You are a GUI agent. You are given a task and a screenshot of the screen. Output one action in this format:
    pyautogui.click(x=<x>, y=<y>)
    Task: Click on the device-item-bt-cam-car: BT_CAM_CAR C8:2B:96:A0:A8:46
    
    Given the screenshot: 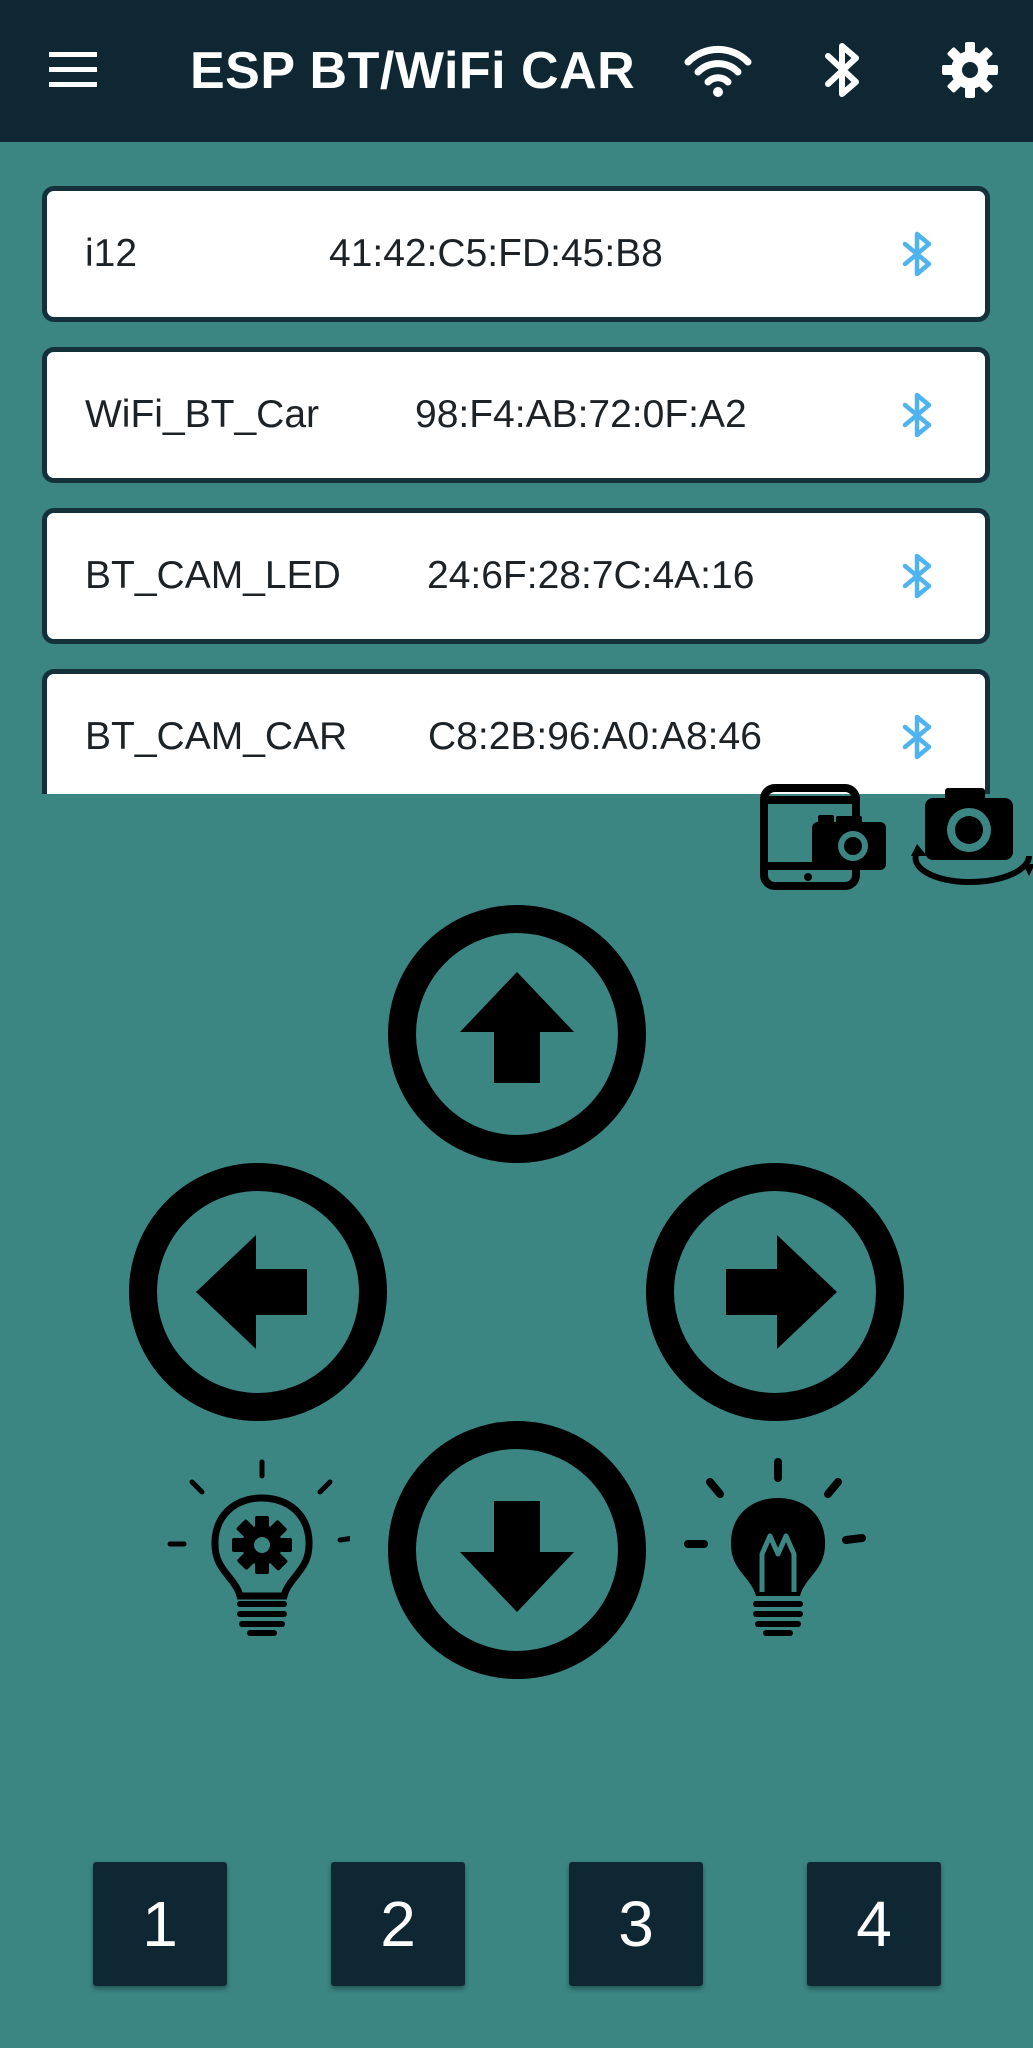 What is the action you would take?
    pyautogui.click(x=516, y=731)
    